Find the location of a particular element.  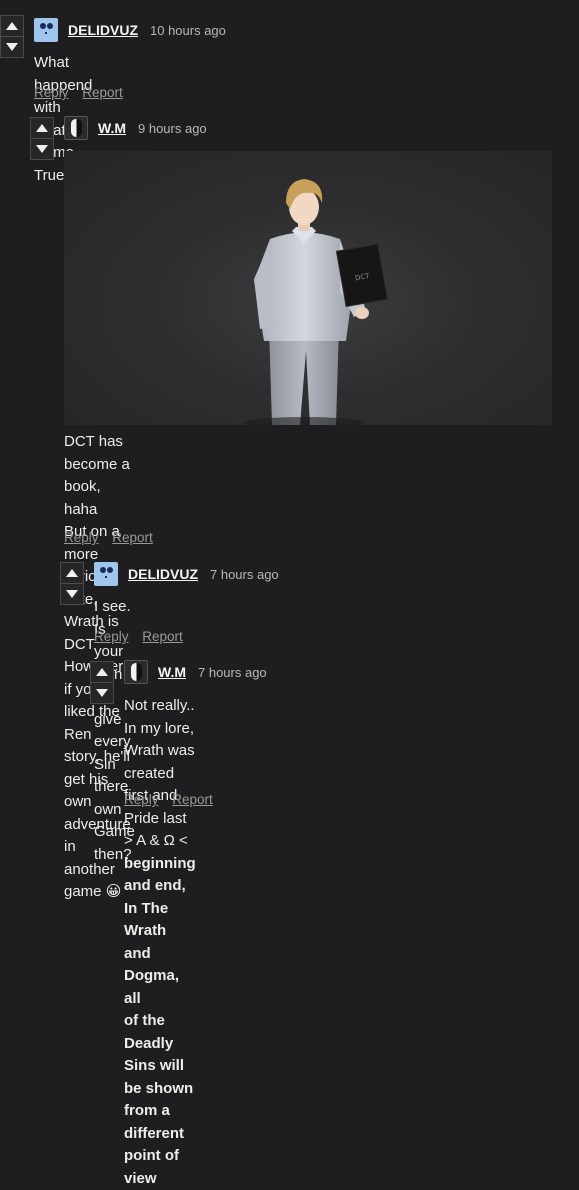

comment-text: DCT has become a book, haha is located at coordinates (97, 476).